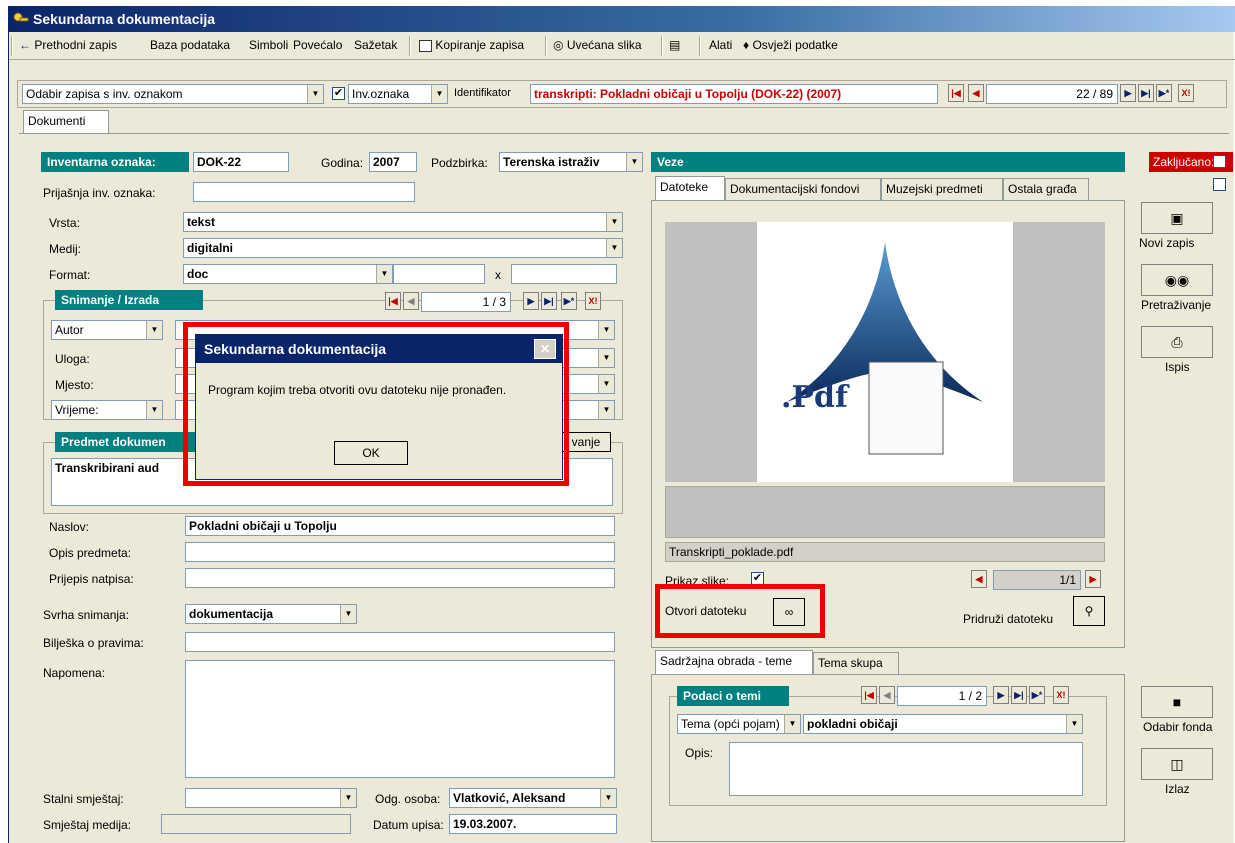 This screenshot has width=1235, height=843. I want to click on tab-museum-objects: Muzejski predmeti, so click(942, 189).